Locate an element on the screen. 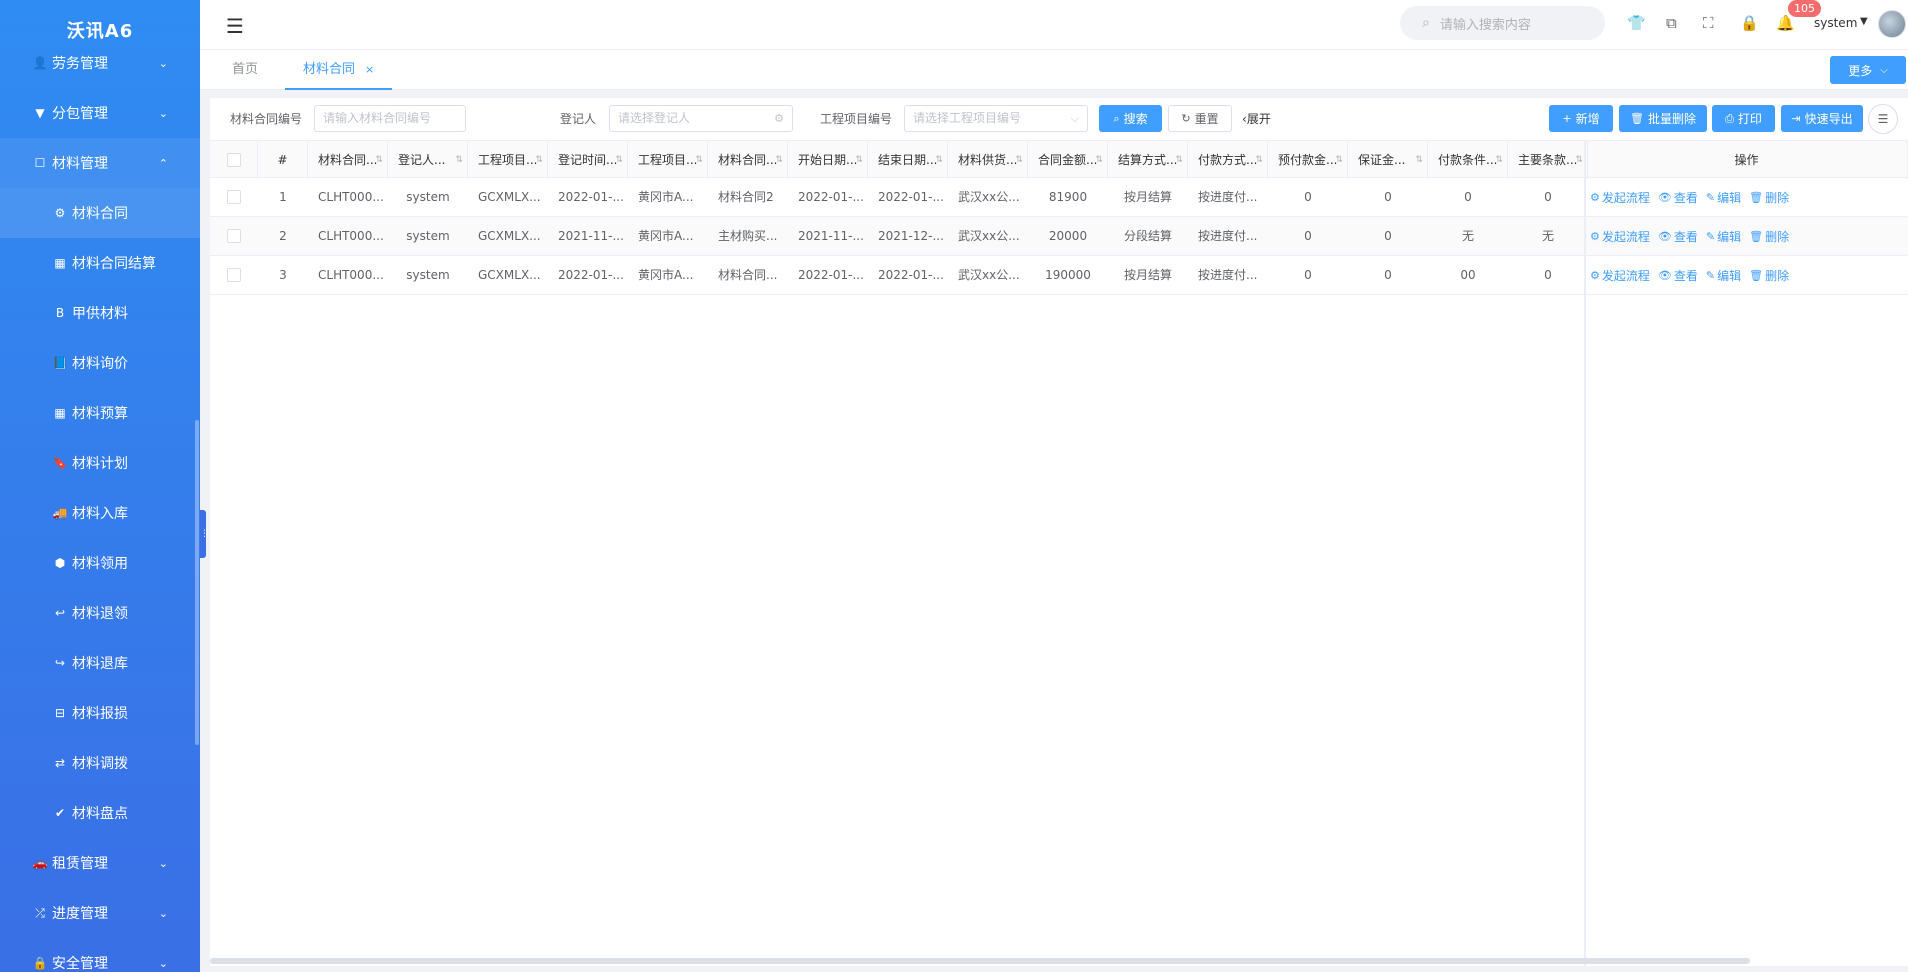  sidebar-item-9: 🚚 材料入库 is located at coordinates (100, 513).